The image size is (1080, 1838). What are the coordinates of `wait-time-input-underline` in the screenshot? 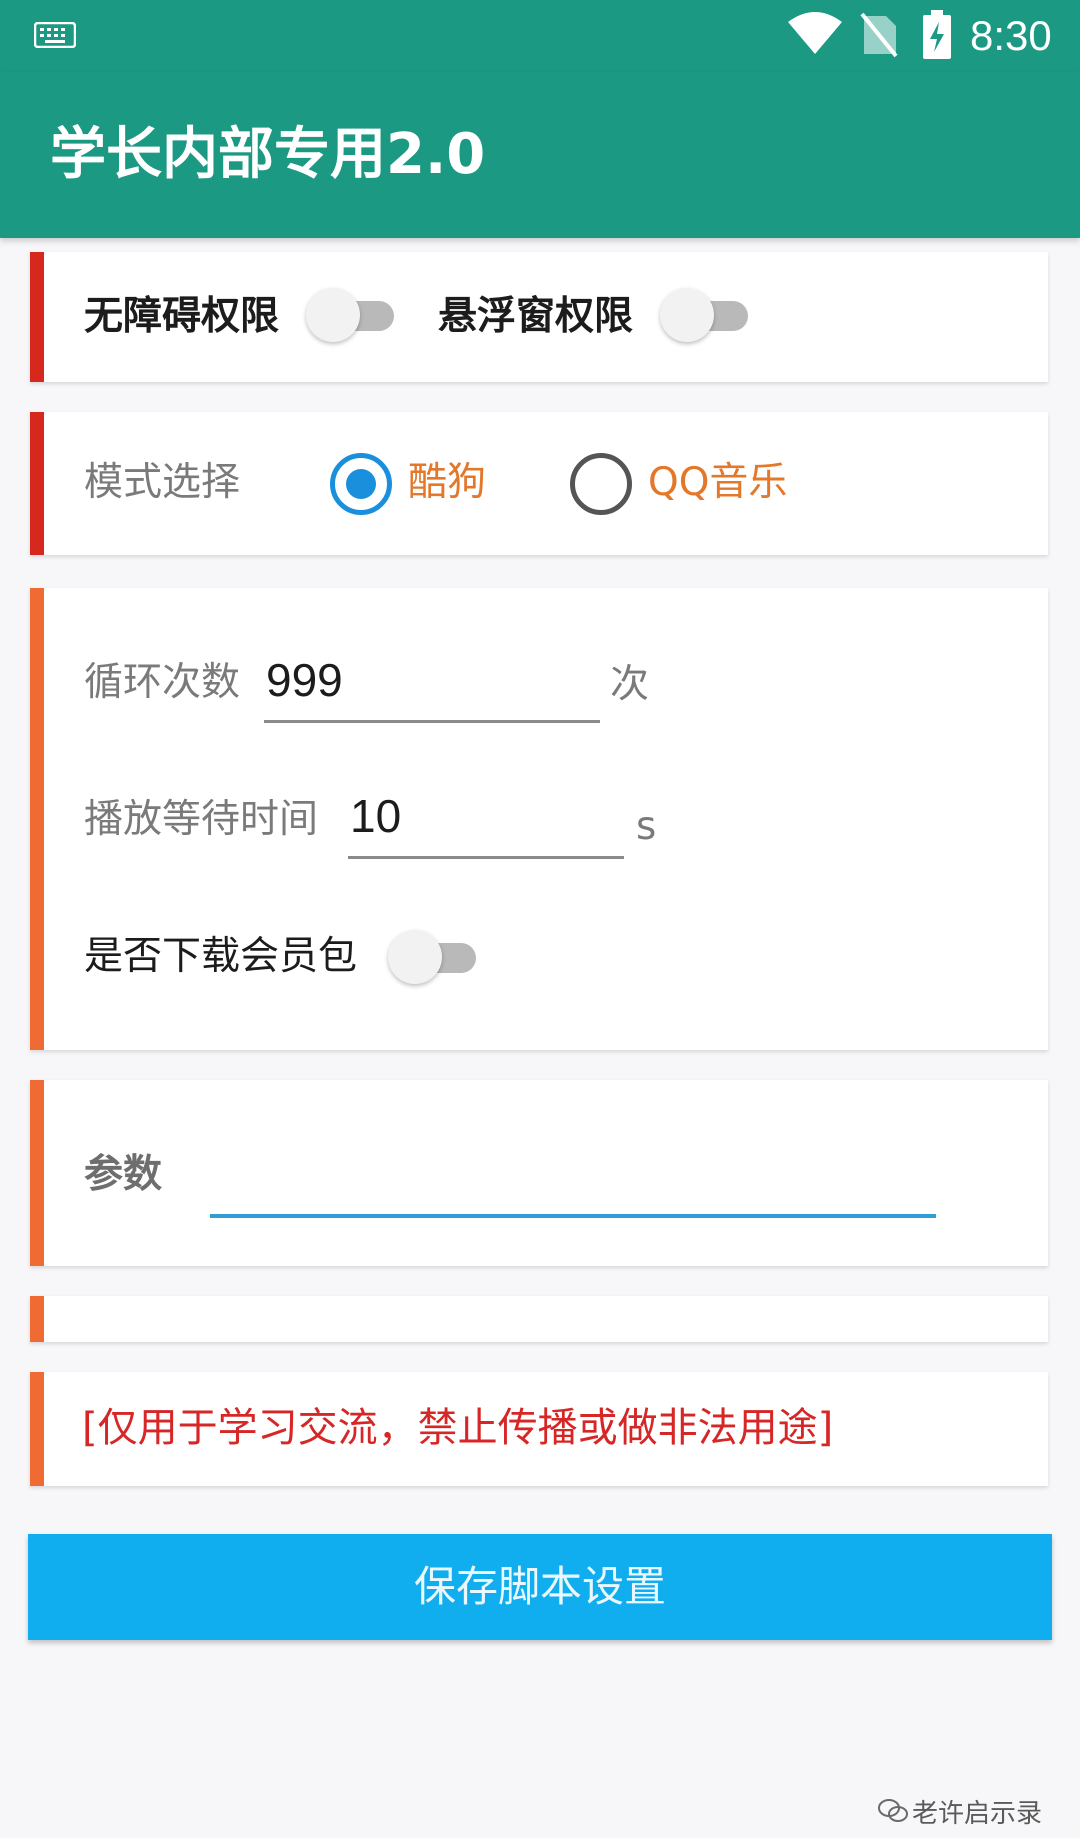 It's located at (486, 857).